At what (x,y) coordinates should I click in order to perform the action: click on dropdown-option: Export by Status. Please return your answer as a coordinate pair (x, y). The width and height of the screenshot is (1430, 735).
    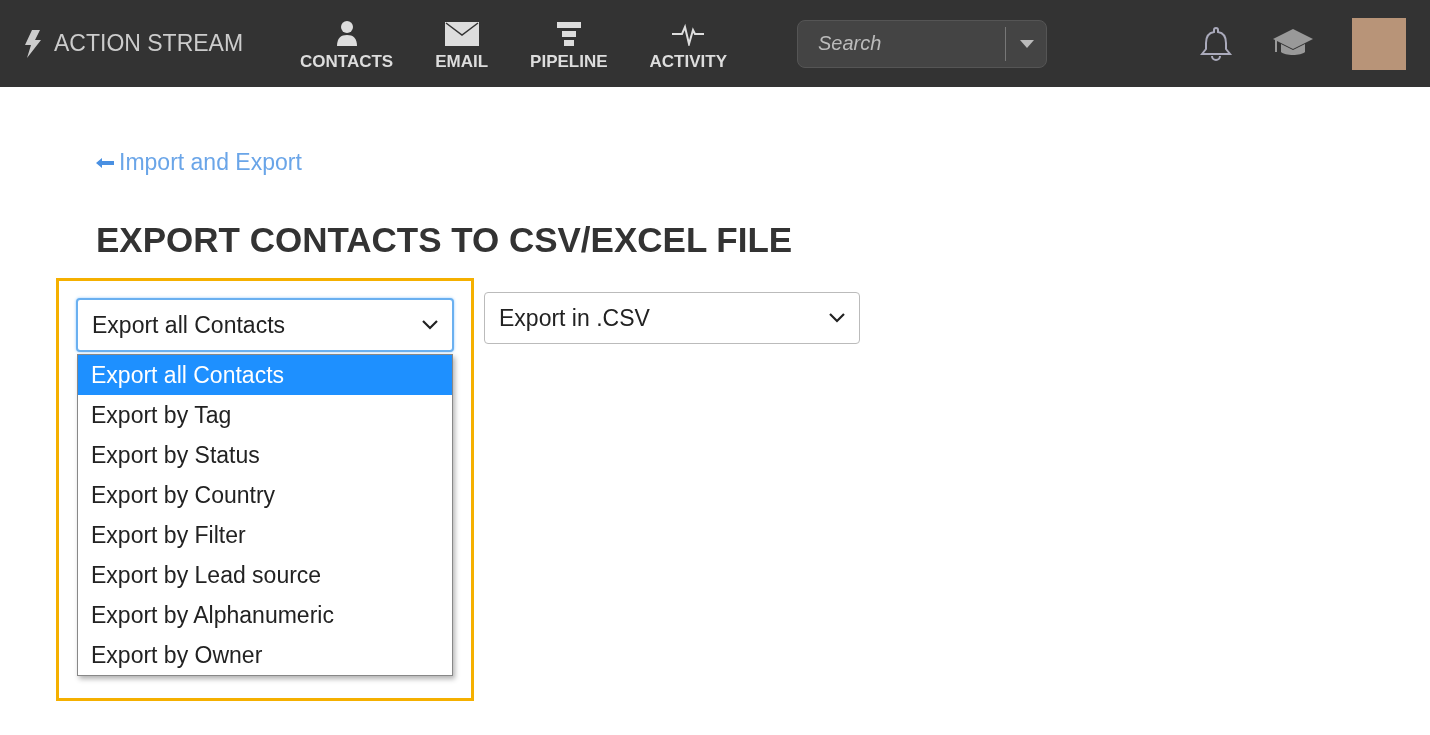
    Looking at the image, I should click on (265, 455).